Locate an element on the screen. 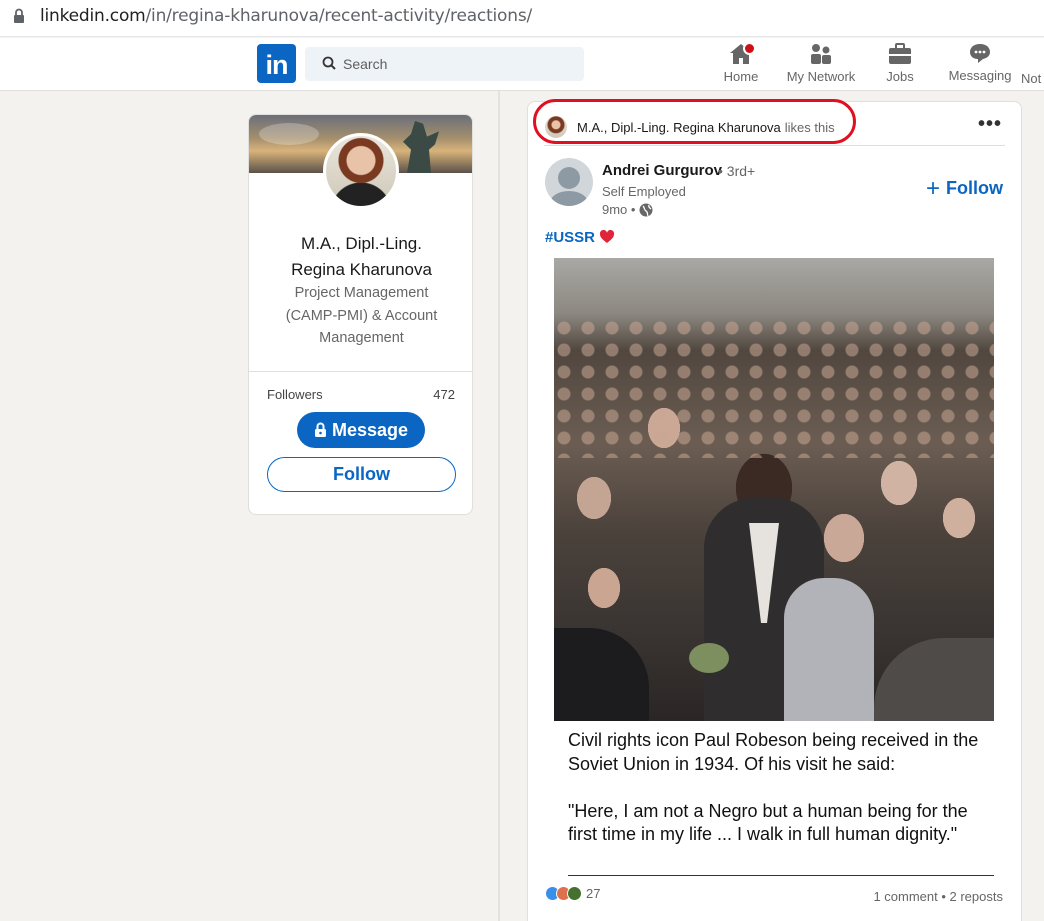  nav-jobs-label: Jobs is located at coordinates (900, 76).